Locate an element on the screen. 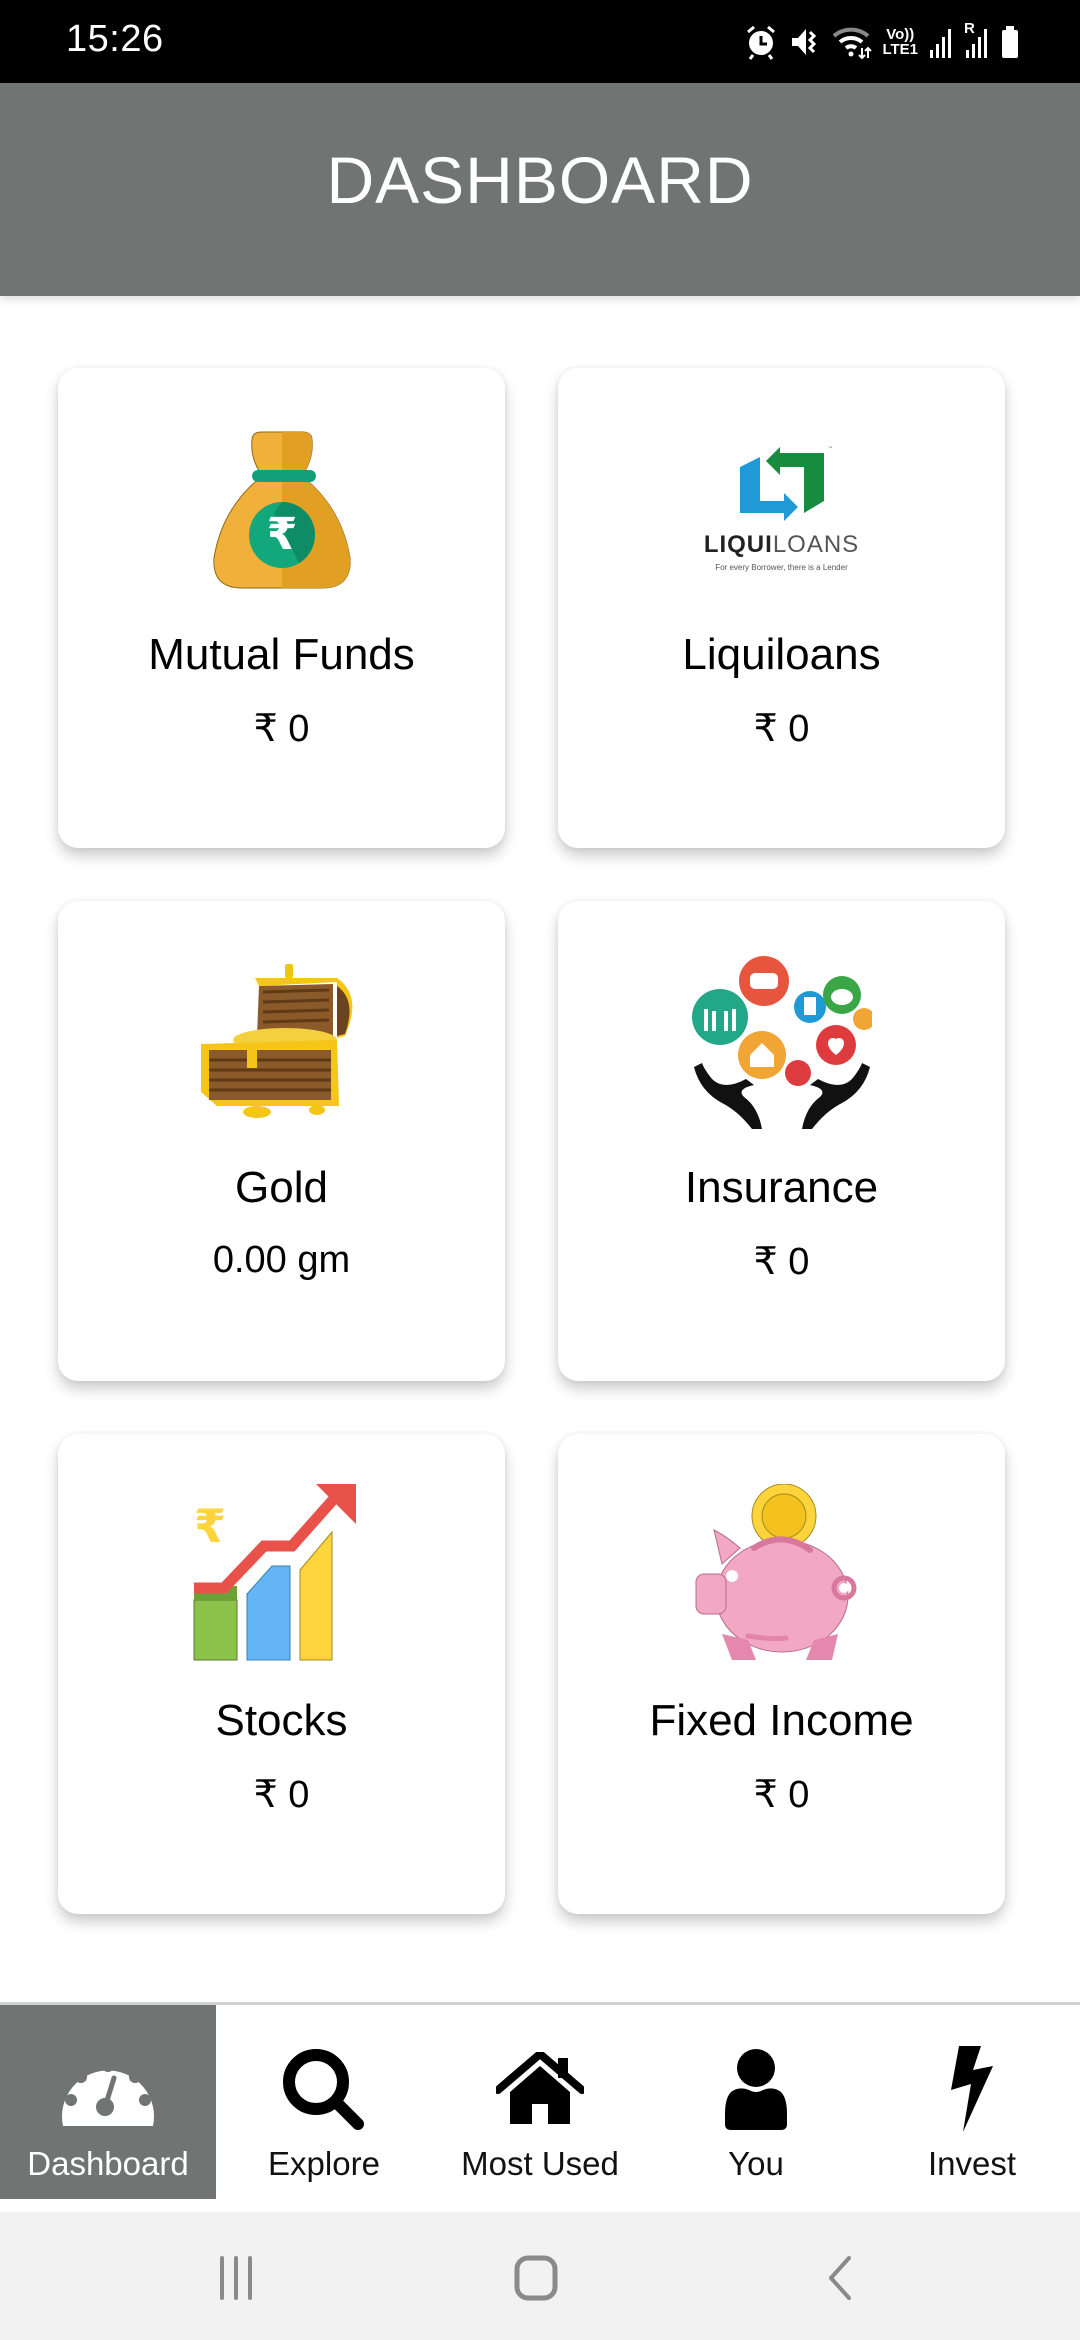  svg-text: ™ is located at coordinates (830, 449).